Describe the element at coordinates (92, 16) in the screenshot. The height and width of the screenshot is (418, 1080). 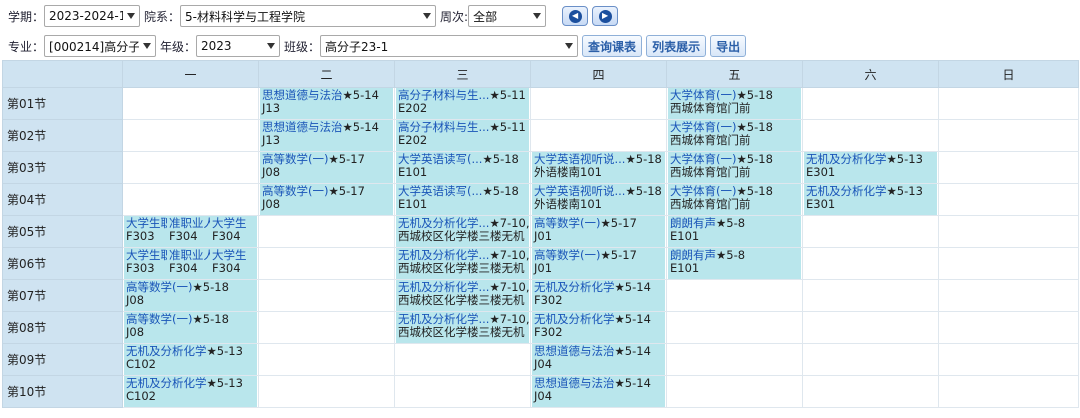
I see `term-select: 2023-2024-1` at that location.